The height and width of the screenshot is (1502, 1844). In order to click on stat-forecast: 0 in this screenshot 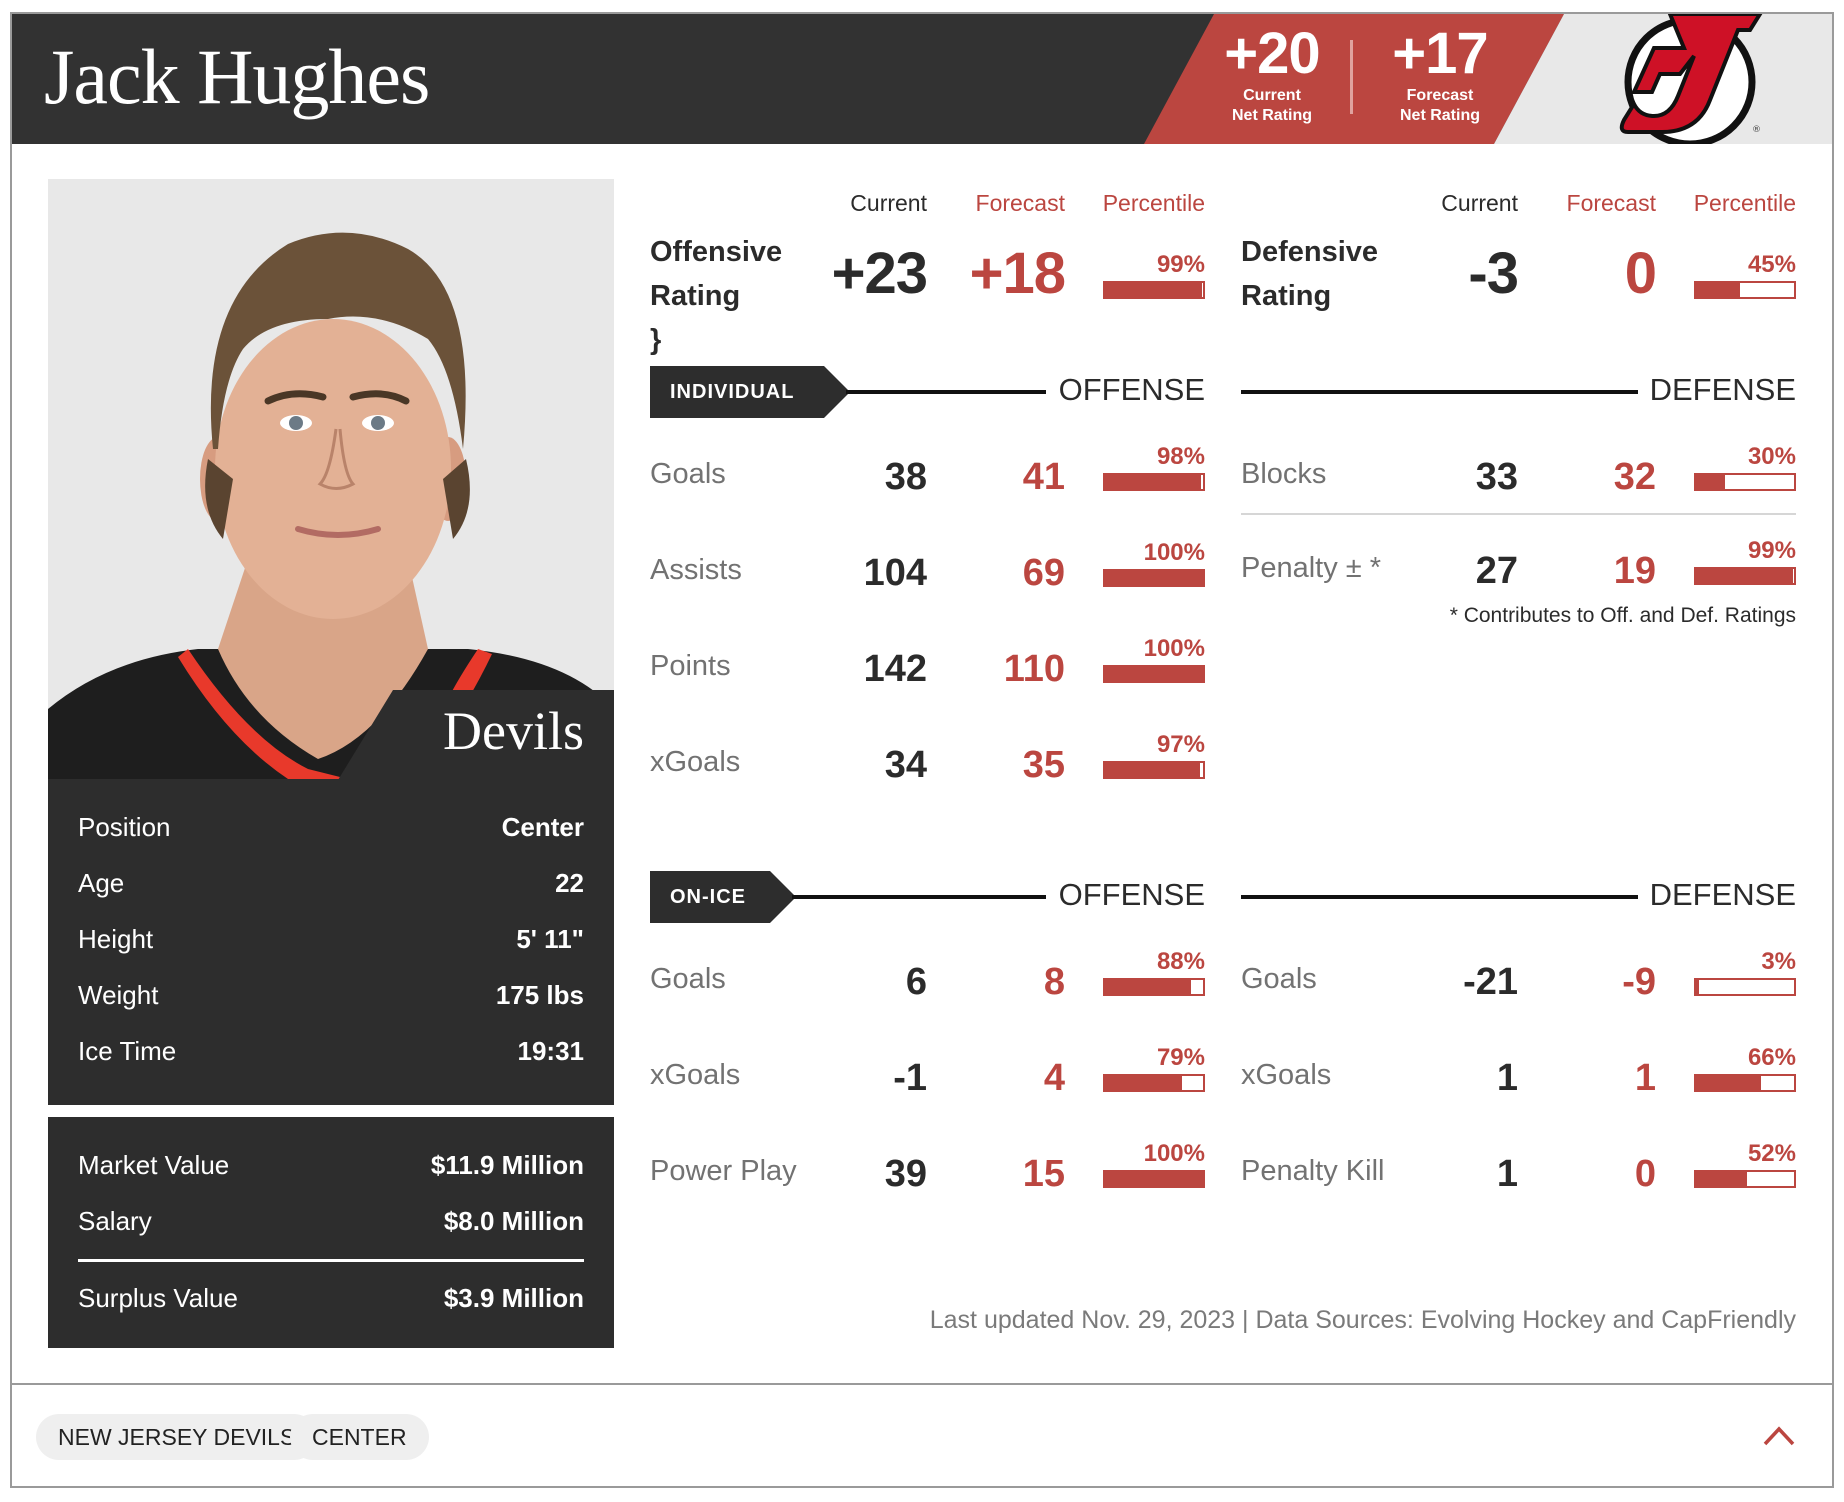, I will do `click(1645, 1174)`.